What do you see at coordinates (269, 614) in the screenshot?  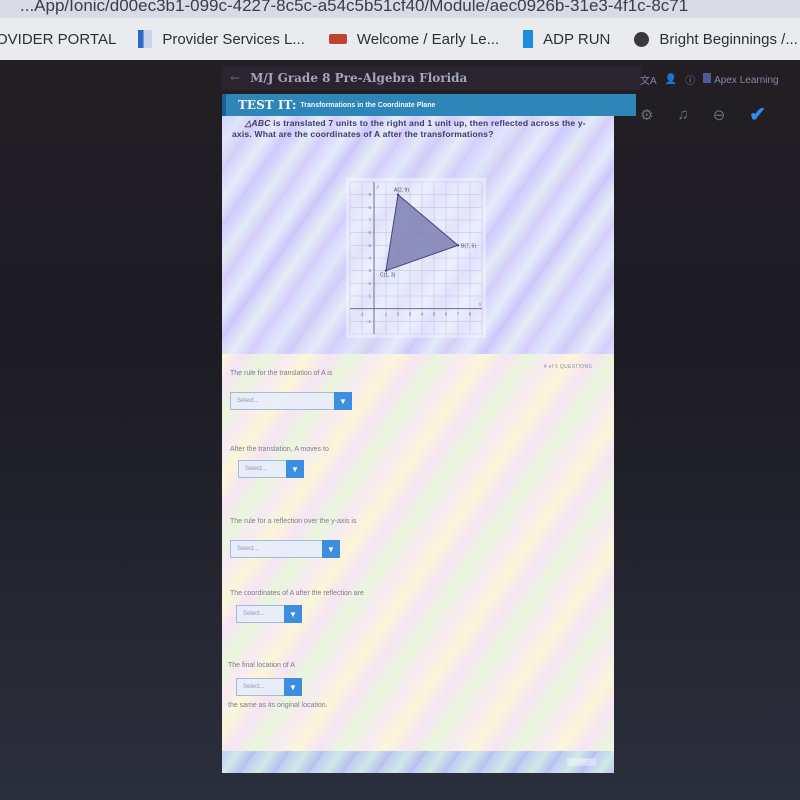 I see `part-4-select: Select... ▼` at bounding box center [269, 614].